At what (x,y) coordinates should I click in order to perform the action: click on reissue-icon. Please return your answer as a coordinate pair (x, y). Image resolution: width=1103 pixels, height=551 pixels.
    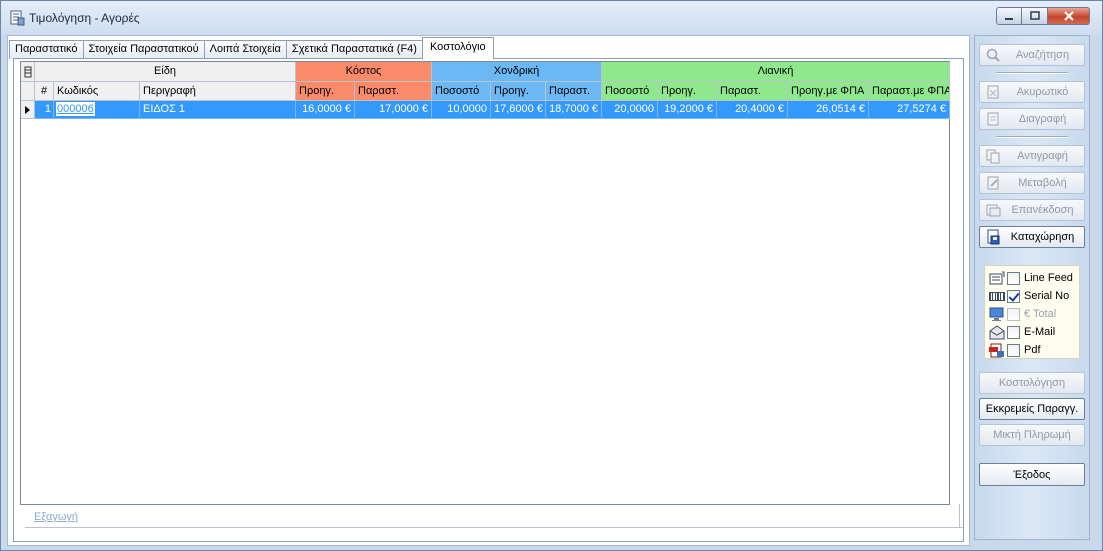
    Looking at the image, I should click on (993, 210).